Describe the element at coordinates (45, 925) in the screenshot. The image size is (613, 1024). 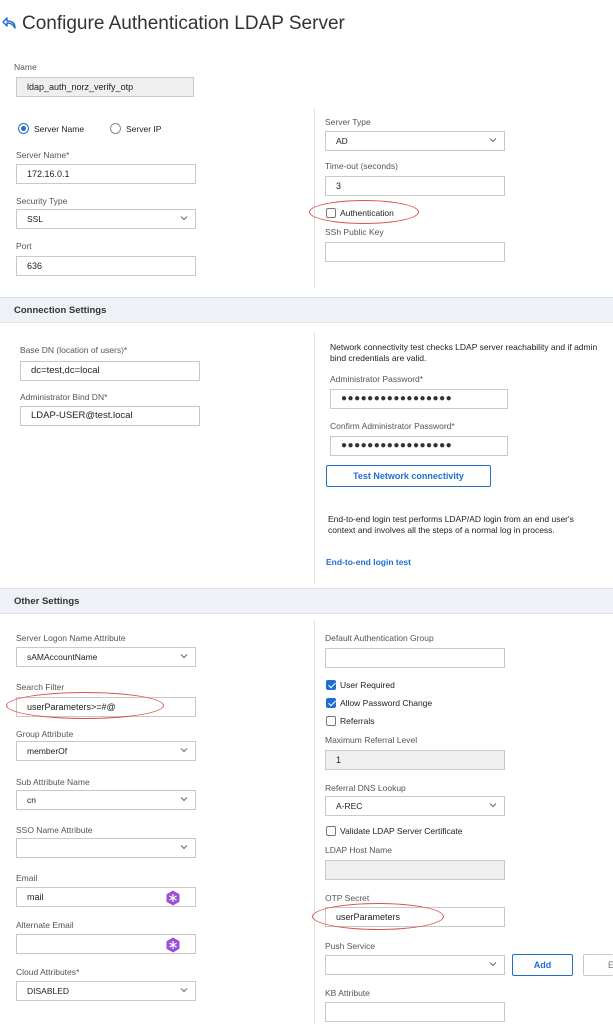
I see `alt-email-label: Alternate Email` at that location.